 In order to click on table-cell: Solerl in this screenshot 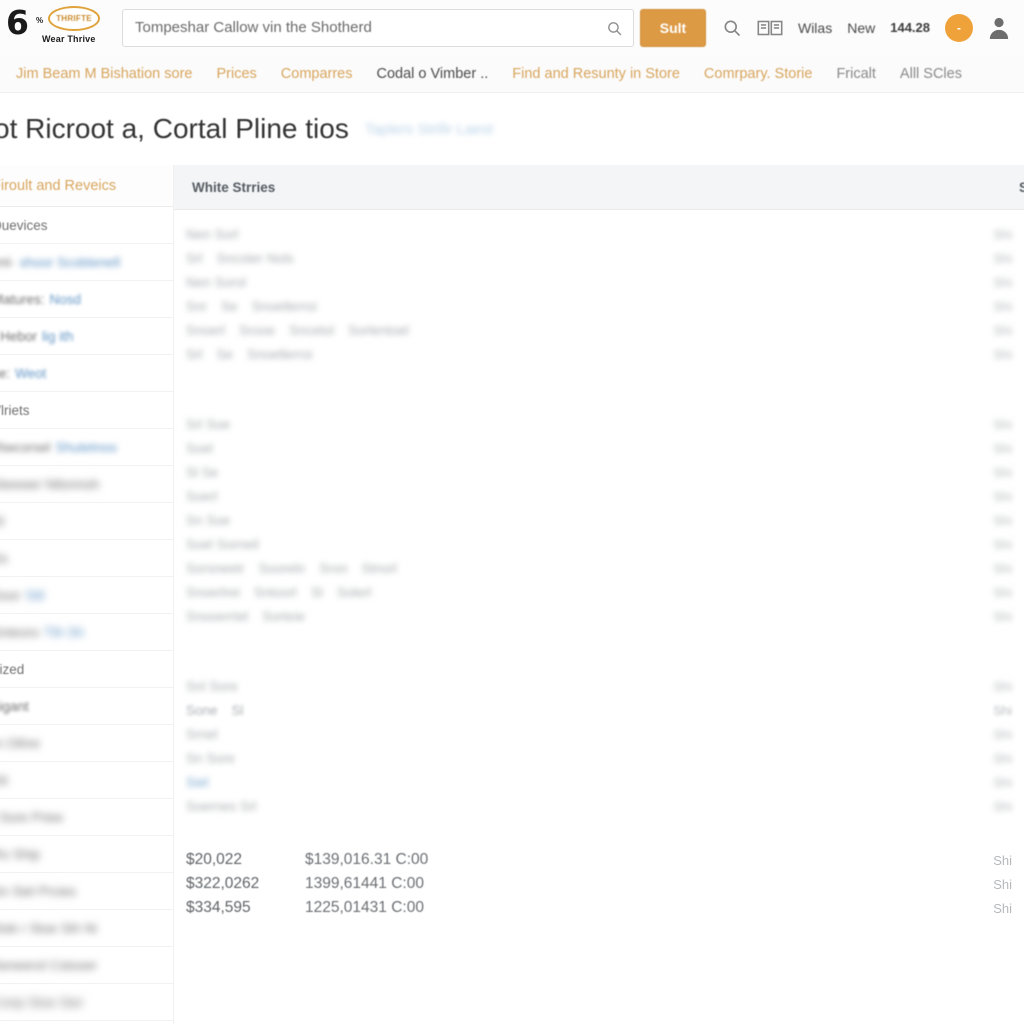, I will do `click(354, 592)`.